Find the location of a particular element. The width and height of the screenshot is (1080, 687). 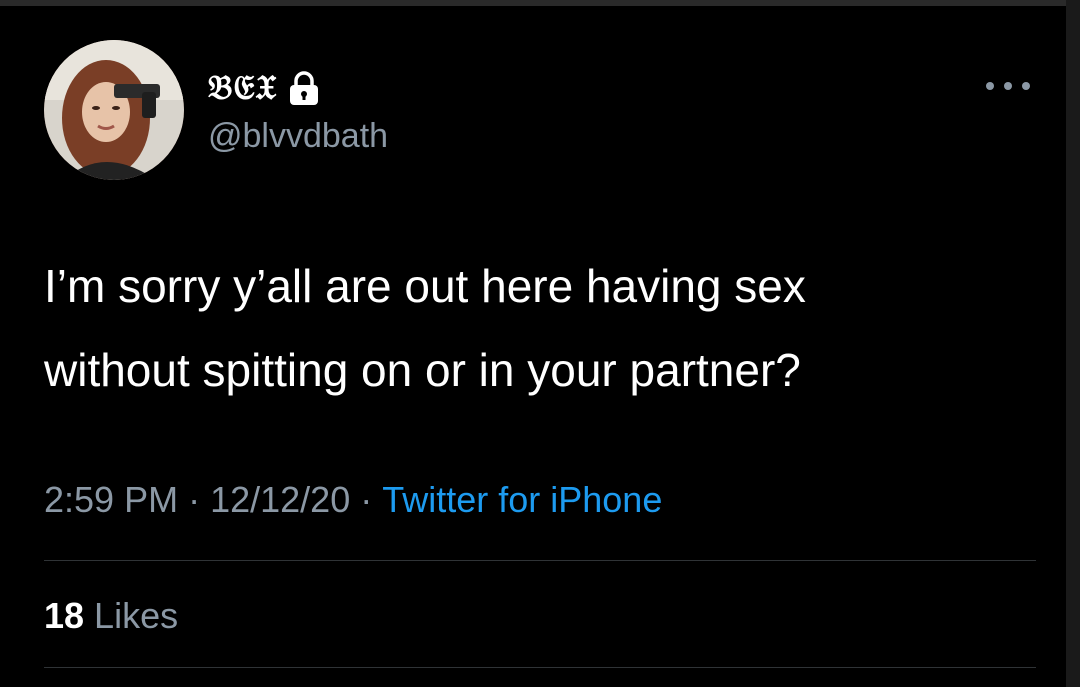

tweet-date: 12/12/20 is located at coordinates (280, 499).